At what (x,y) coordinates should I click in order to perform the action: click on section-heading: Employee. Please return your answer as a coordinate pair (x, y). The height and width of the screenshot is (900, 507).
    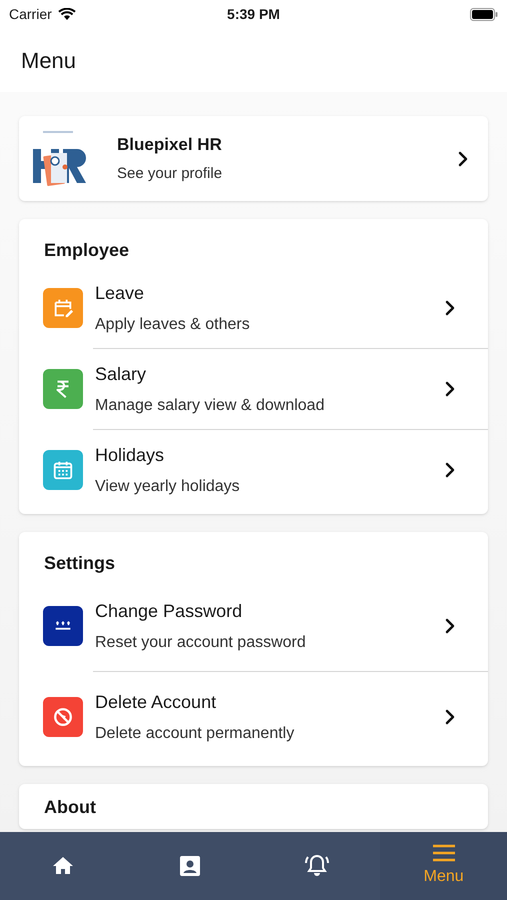
    Looking at the image, I should click on (86, 250).